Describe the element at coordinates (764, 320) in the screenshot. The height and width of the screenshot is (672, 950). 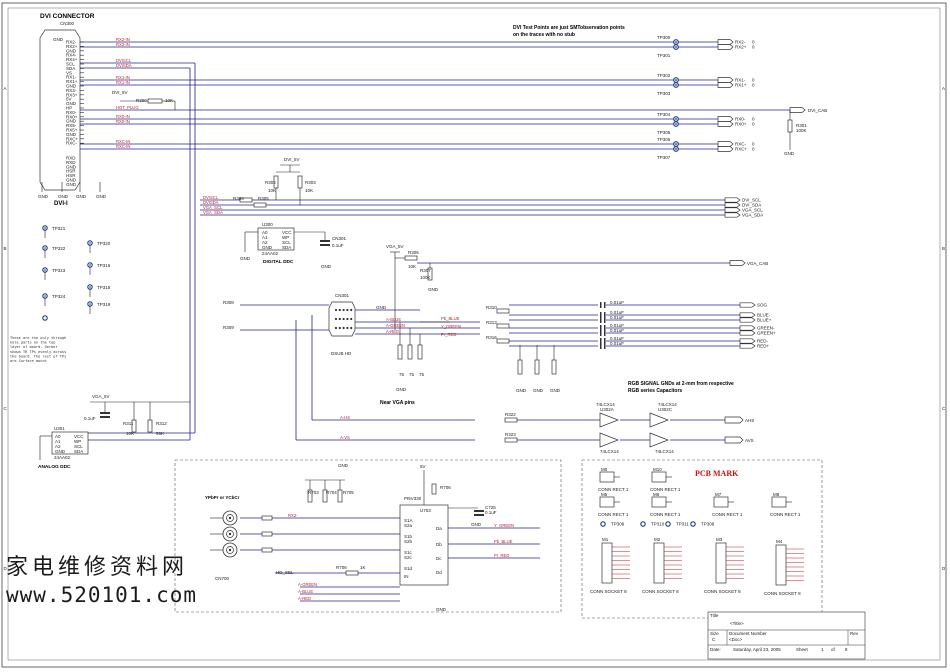
I see `port-rgb-2: BLUE+` at that location.